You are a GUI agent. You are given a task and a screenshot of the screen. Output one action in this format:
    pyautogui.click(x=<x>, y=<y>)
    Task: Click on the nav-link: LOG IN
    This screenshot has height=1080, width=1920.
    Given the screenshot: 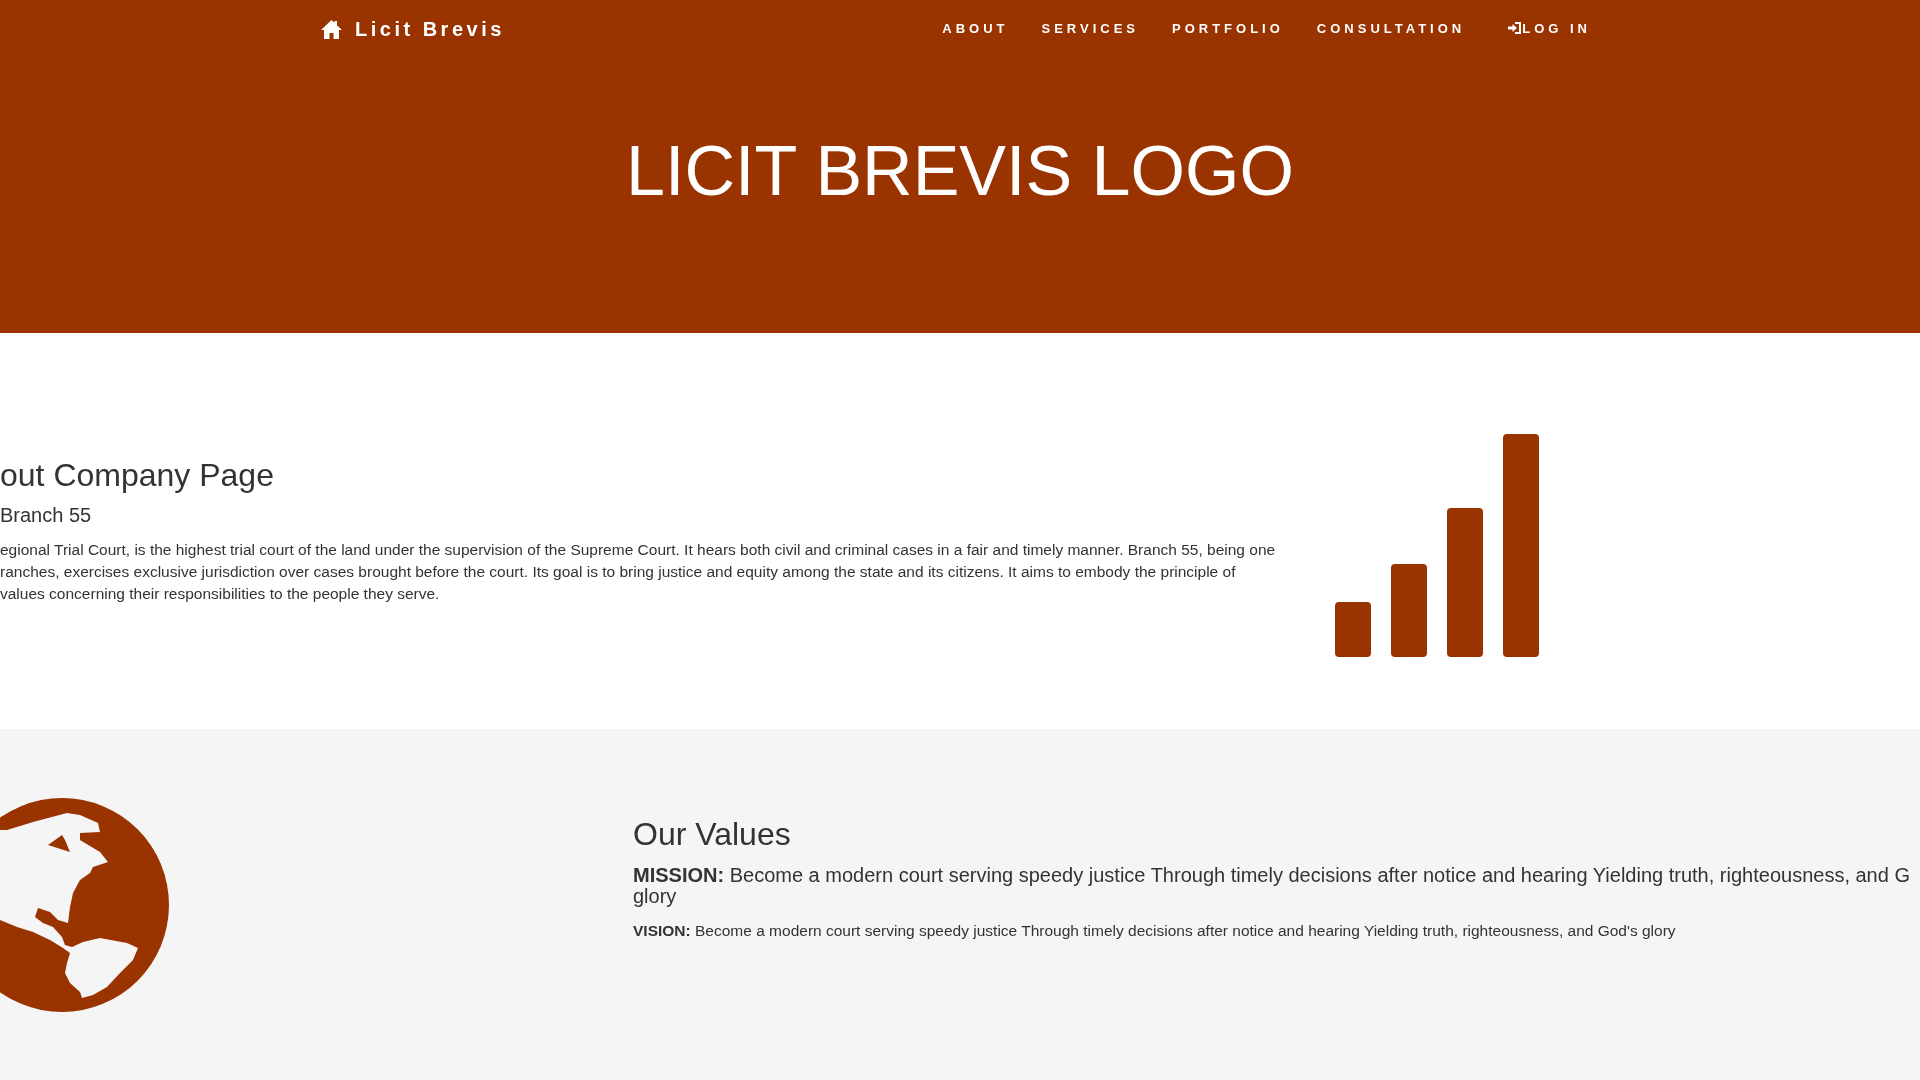 What is the action you would take?
    pyautogui.click(x=1544, y=28)
    